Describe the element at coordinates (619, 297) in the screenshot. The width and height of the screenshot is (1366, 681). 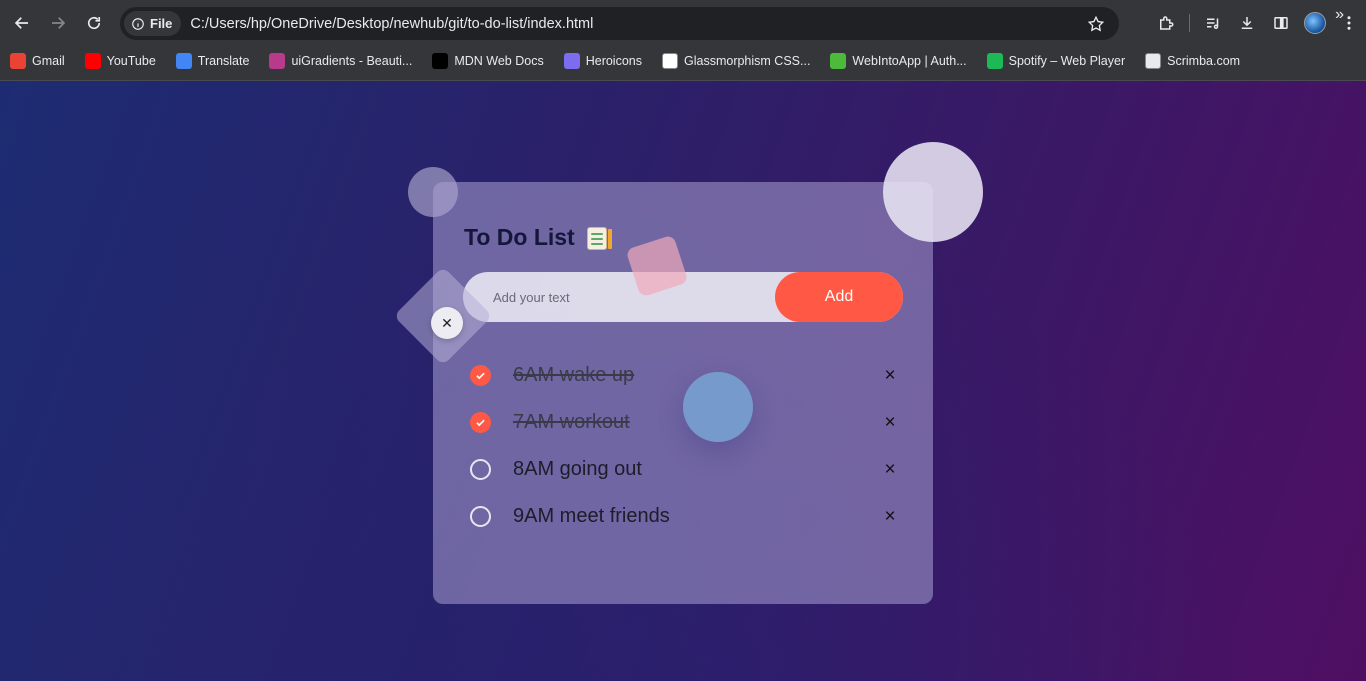
I see `task-input` at that location.